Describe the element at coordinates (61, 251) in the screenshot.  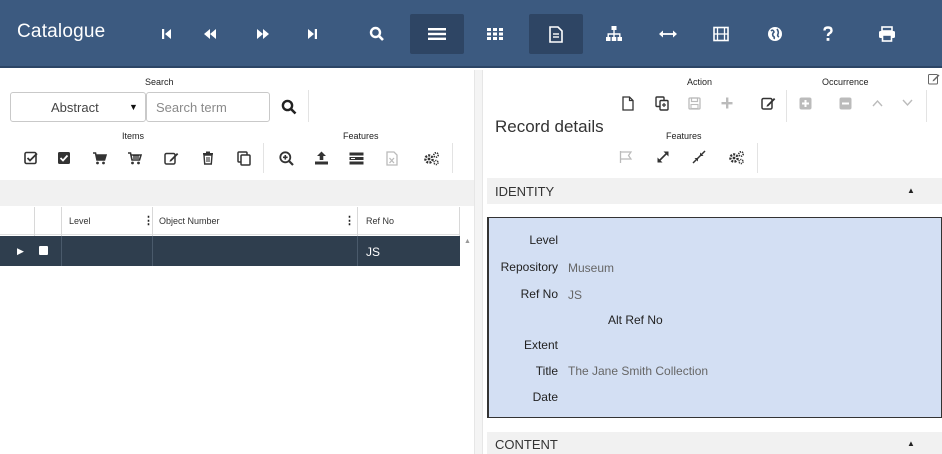
I see `column-divider` at that location.